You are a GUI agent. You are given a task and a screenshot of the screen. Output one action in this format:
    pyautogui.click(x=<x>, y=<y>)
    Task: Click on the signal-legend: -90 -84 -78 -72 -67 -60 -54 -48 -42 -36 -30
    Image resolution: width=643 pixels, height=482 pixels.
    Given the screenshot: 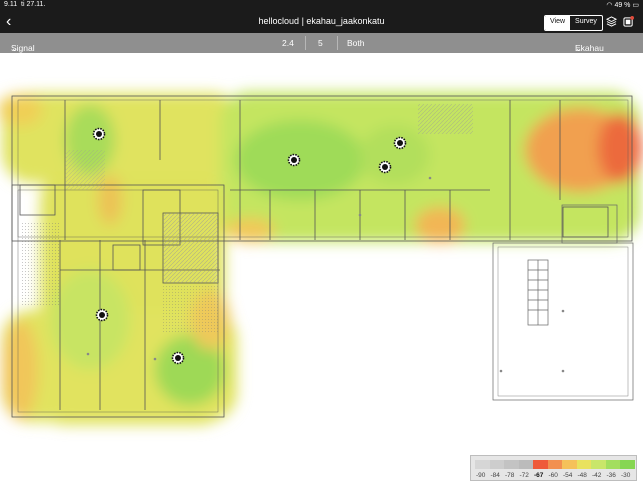 What is the action you would take?
    pyautogui.click(x=553, y=468)
    